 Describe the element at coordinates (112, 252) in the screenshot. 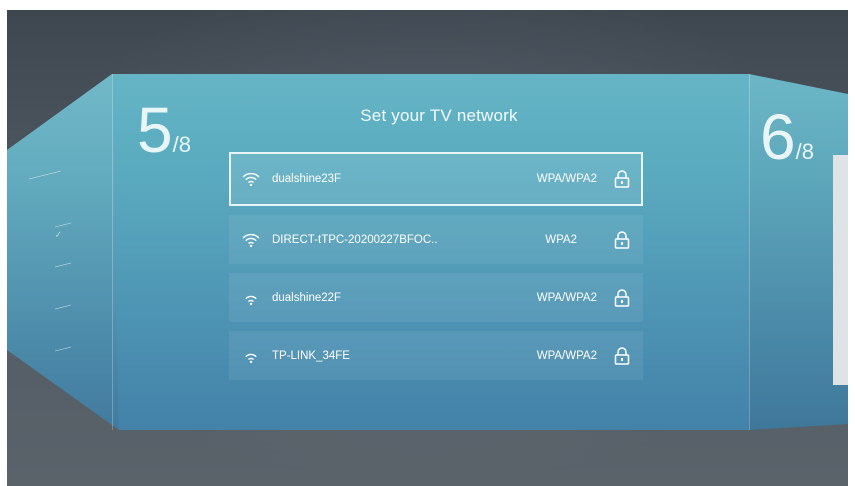

I see `panel-edge-left` at that location.